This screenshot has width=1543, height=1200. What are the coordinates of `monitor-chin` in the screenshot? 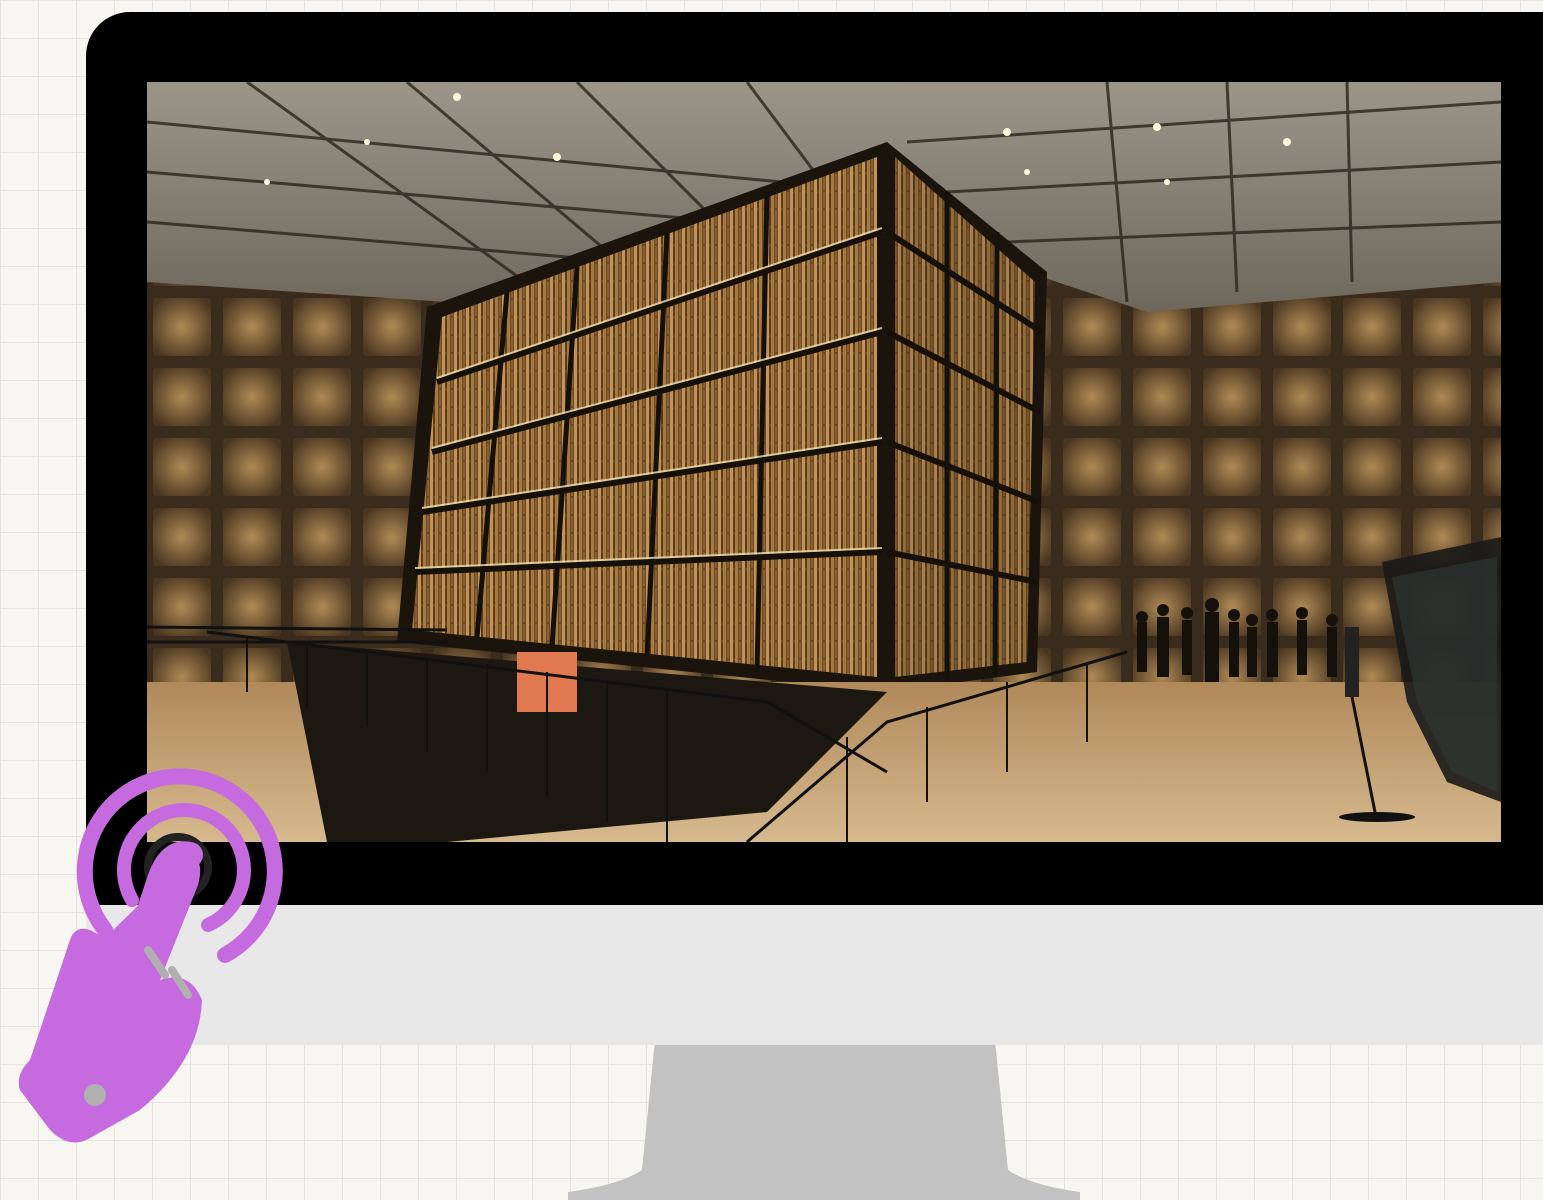 It's located at (814, 975).